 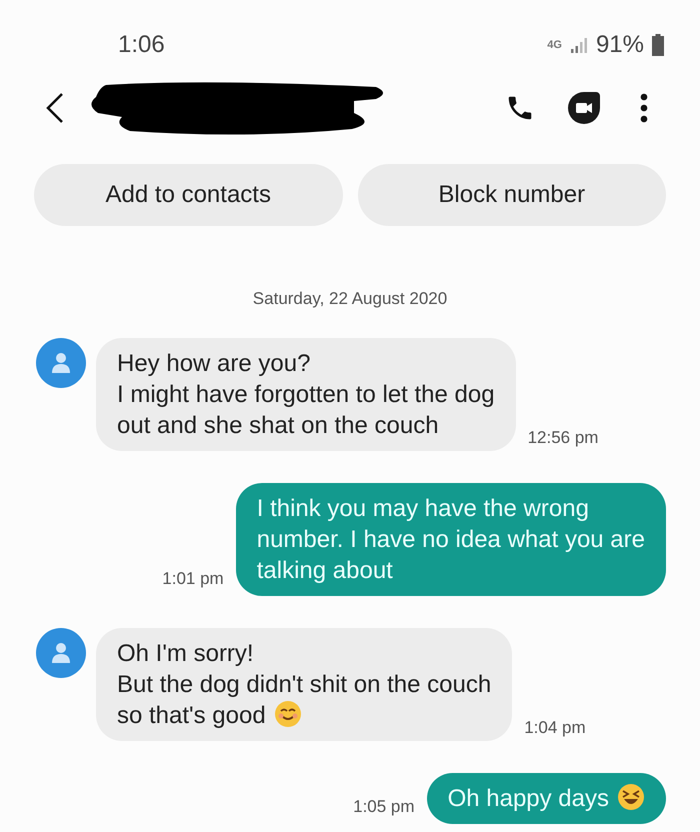 I want to click on laughing-face-icon, so click(x=631, y=796).